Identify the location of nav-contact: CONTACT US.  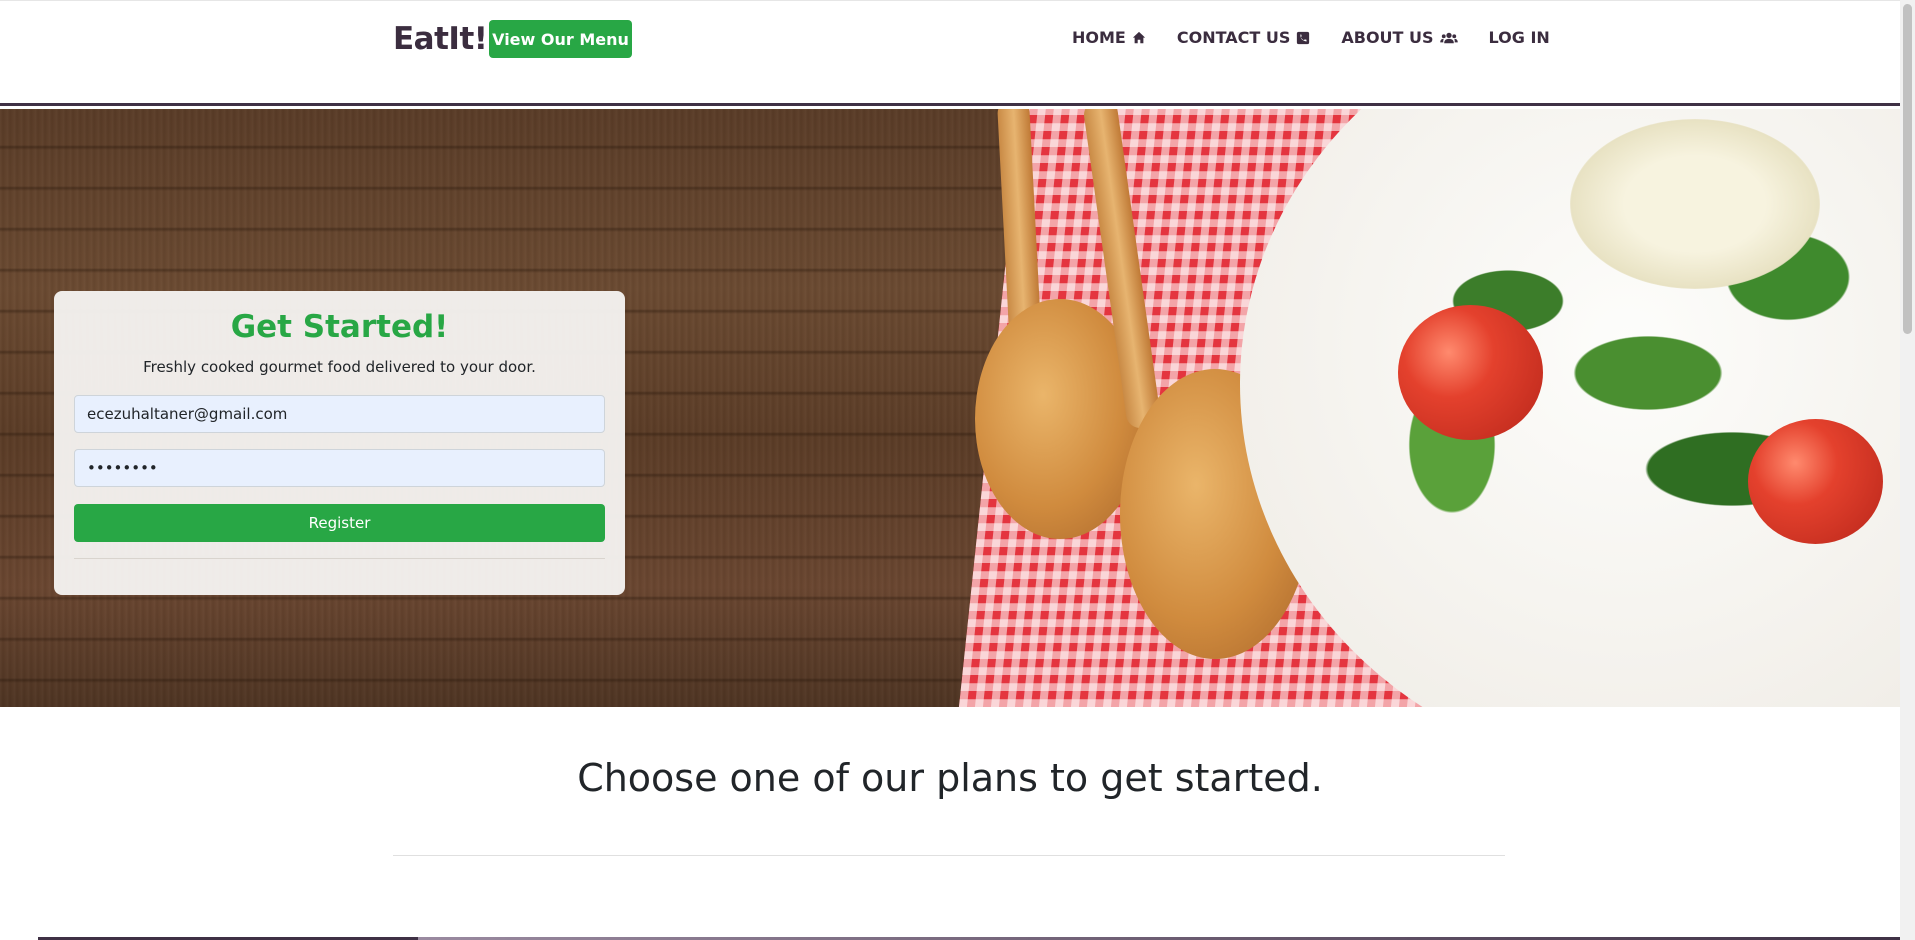
(1244, 37).